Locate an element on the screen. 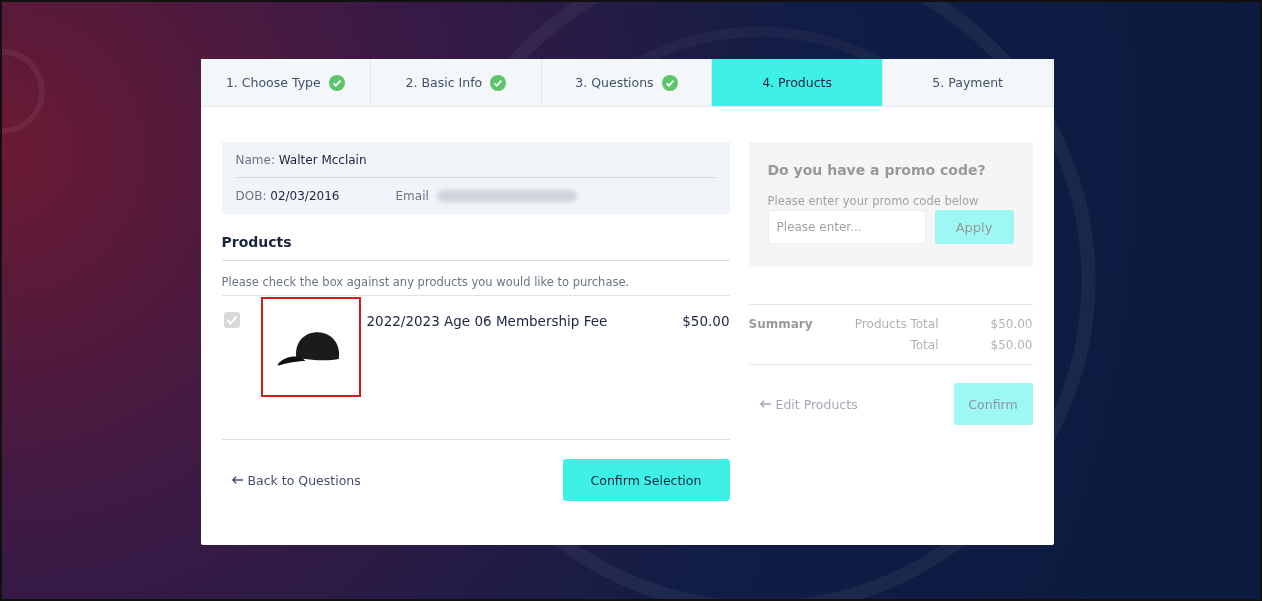 The image size is (1262, 601). summary-row-label: Products Total is located at coordinates (896, 324).